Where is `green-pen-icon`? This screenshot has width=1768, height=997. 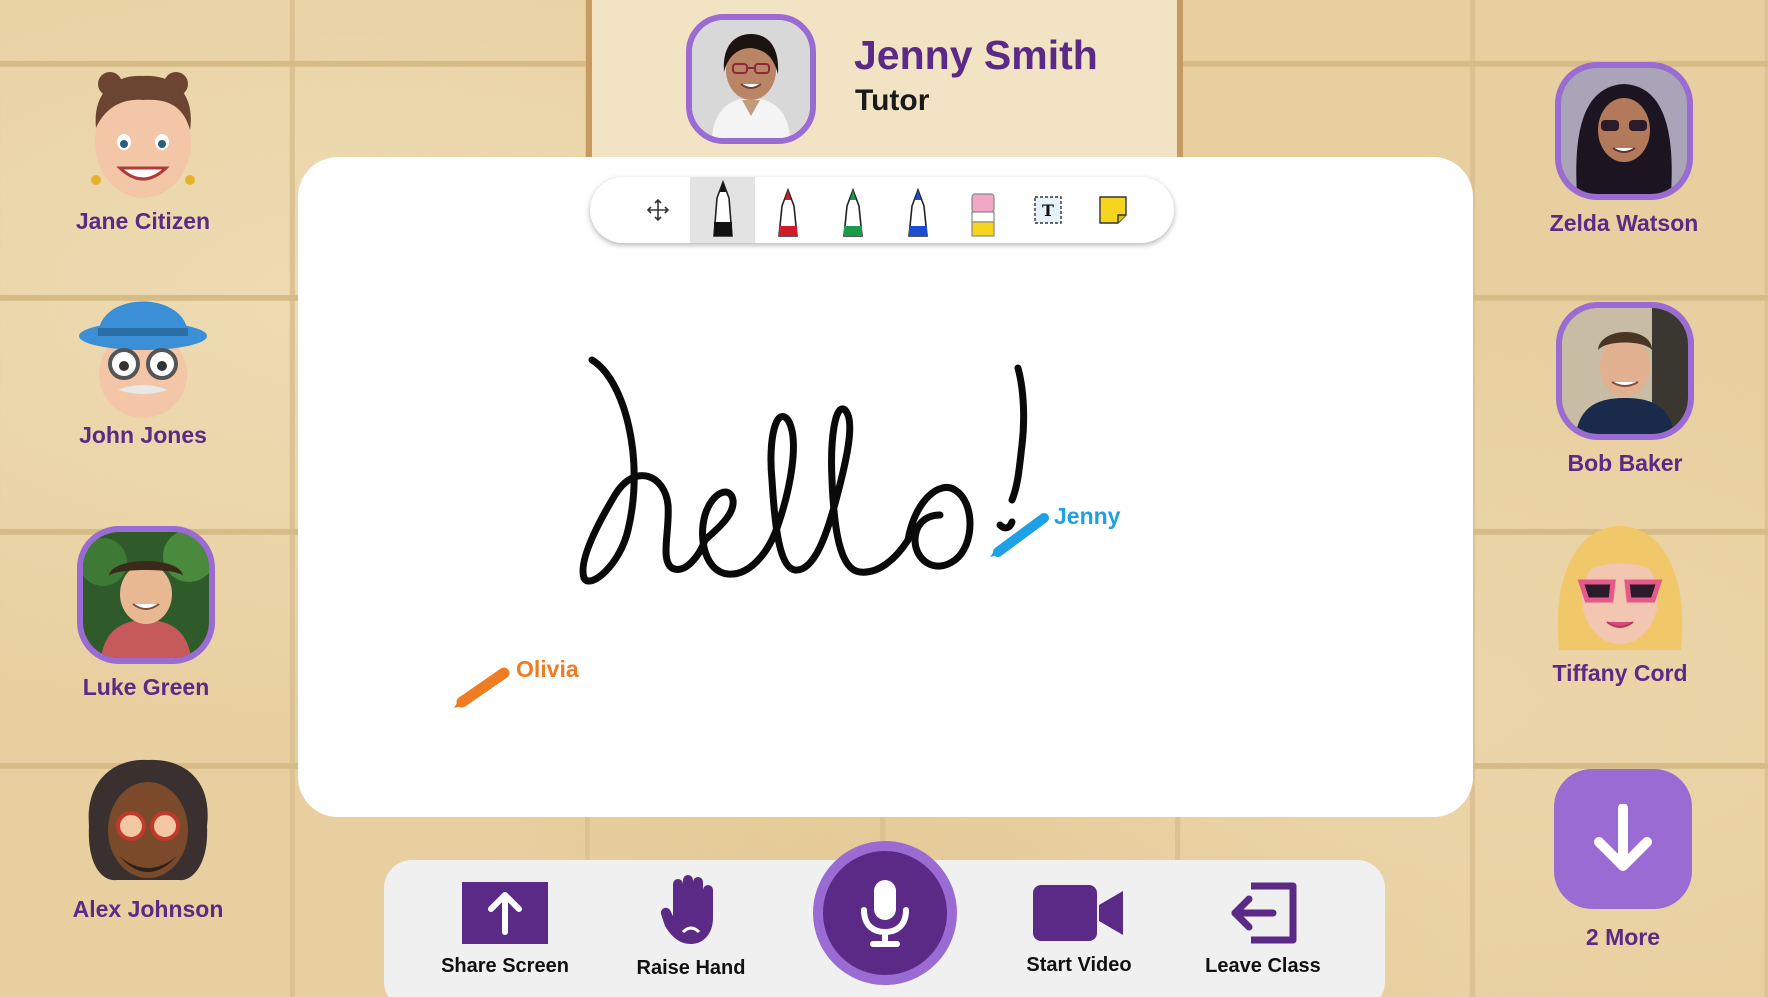 green-pen-icon is located at coordinates (852, 210).